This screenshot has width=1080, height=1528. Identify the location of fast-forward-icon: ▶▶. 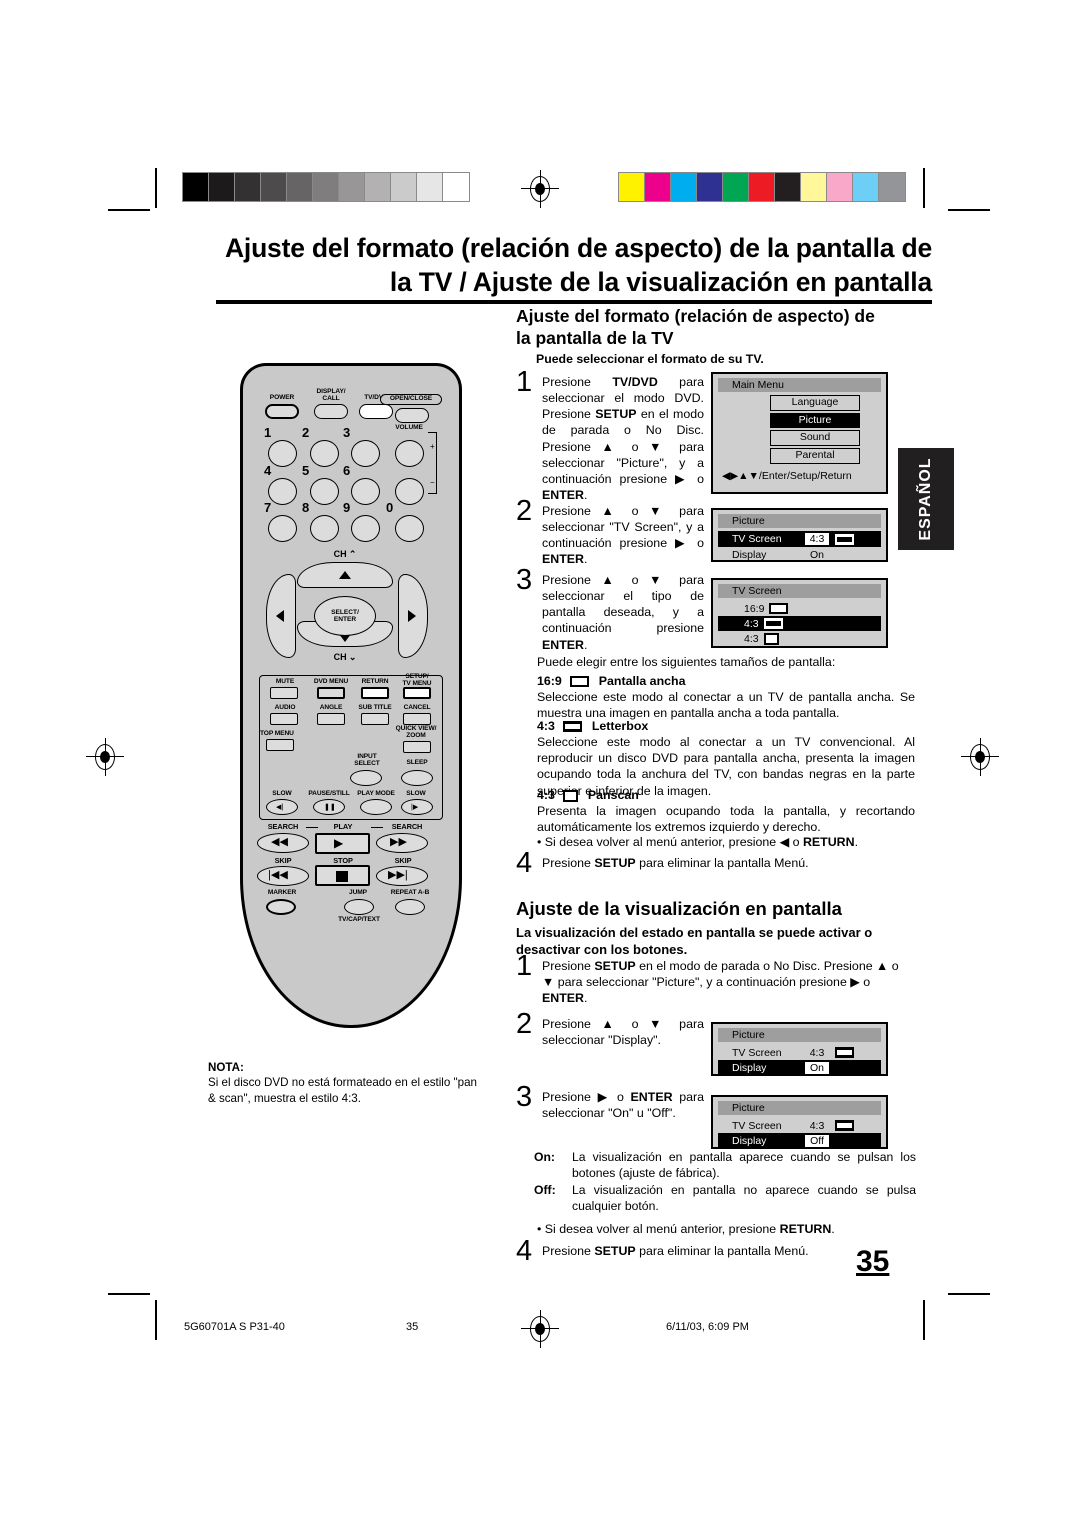
(398, 842).